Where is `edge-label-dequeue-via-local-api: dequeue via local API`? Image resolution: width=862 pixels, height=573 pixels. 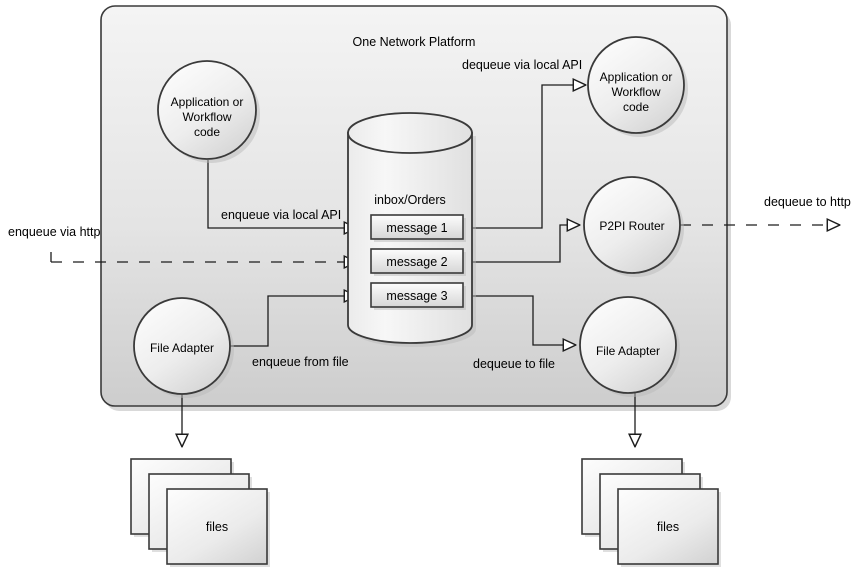 edge-label-dequeue-via-local-api: dequeue via local API is located at coordinates (522, 65).